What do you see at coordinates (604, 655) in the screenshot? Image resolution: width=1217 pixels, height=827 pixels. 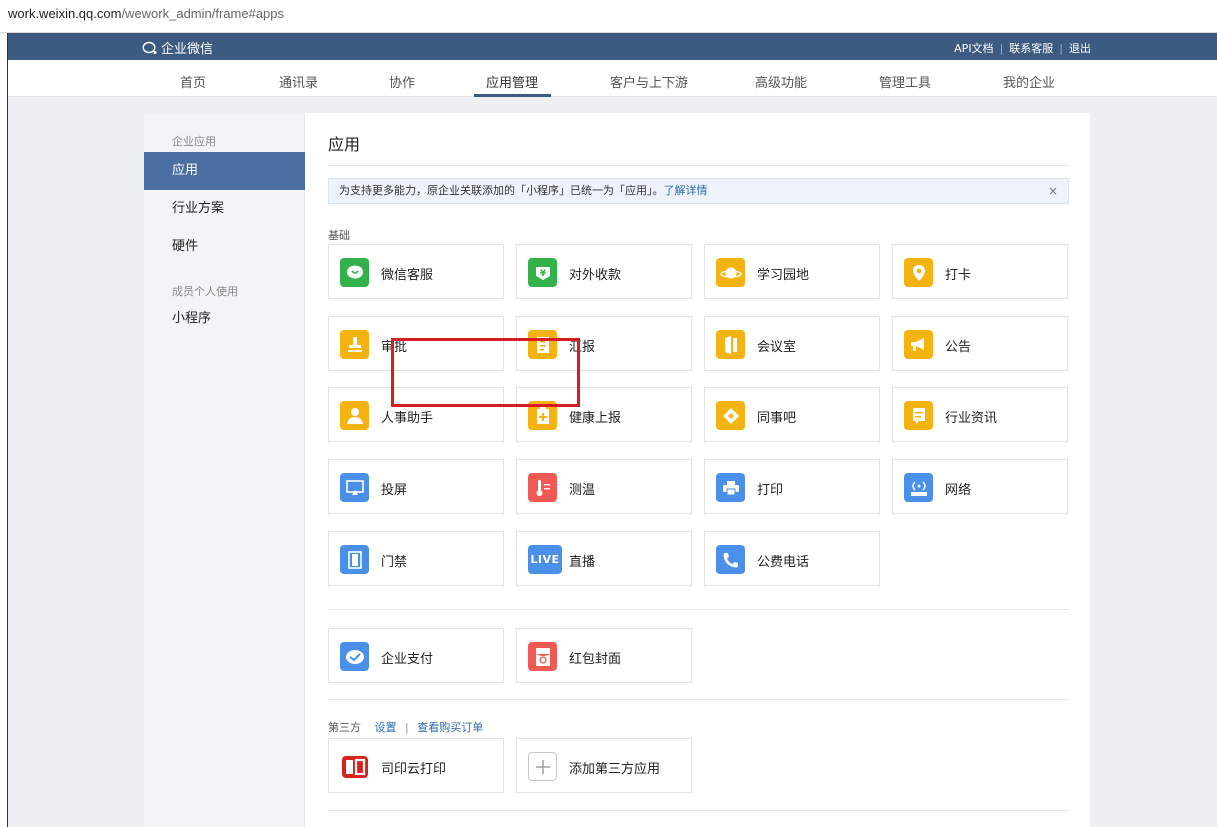 I see `app-tile-red-packet: 红包封面` at bounding box center [604, 655].